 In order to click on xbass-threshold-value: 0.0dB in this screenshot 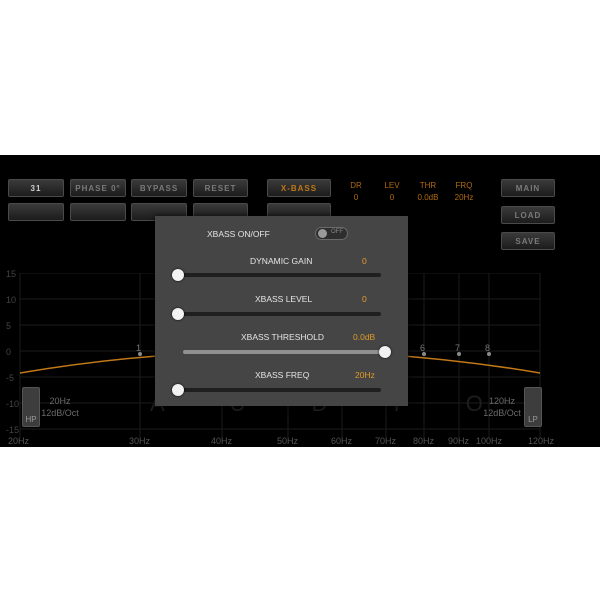, I will do `click(364, 337)`.